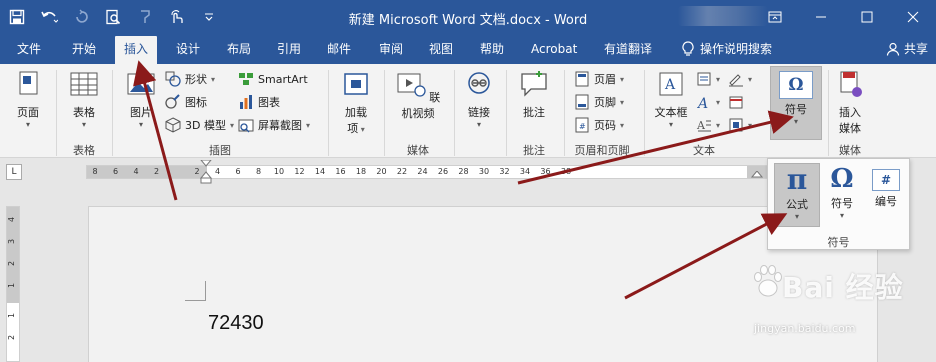 The image size is (936, 362). I want to click on omega-icon: Ω, so click(842, 179).